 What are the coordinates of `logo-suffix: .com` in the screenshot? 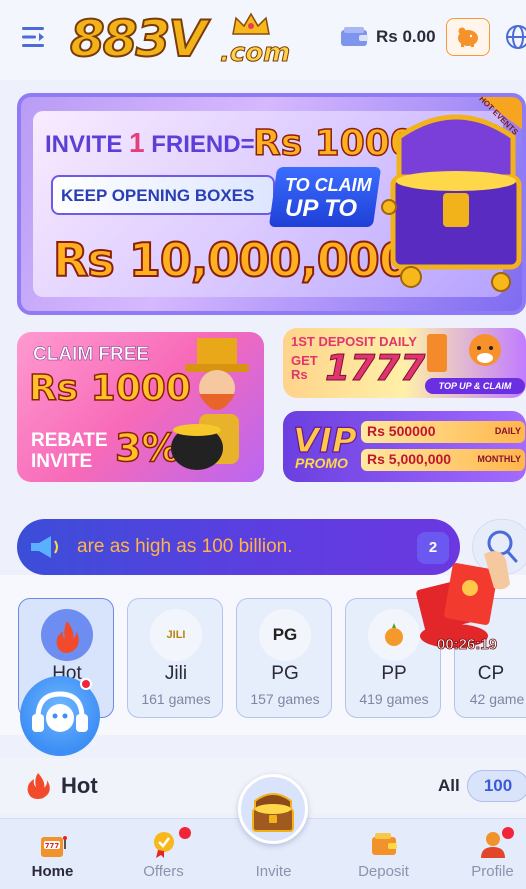 It's located at (255, 53).